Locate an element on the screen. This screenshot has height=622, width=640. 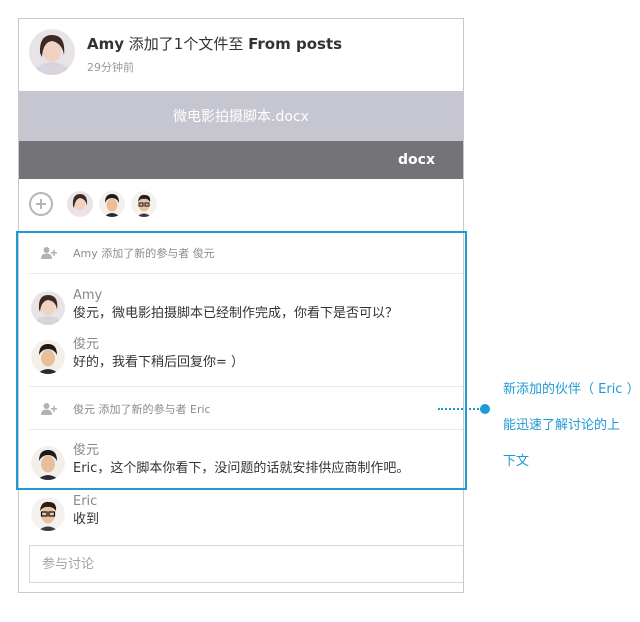
post-action: 添加了1个文件至 is located at coordinates (186, 44).